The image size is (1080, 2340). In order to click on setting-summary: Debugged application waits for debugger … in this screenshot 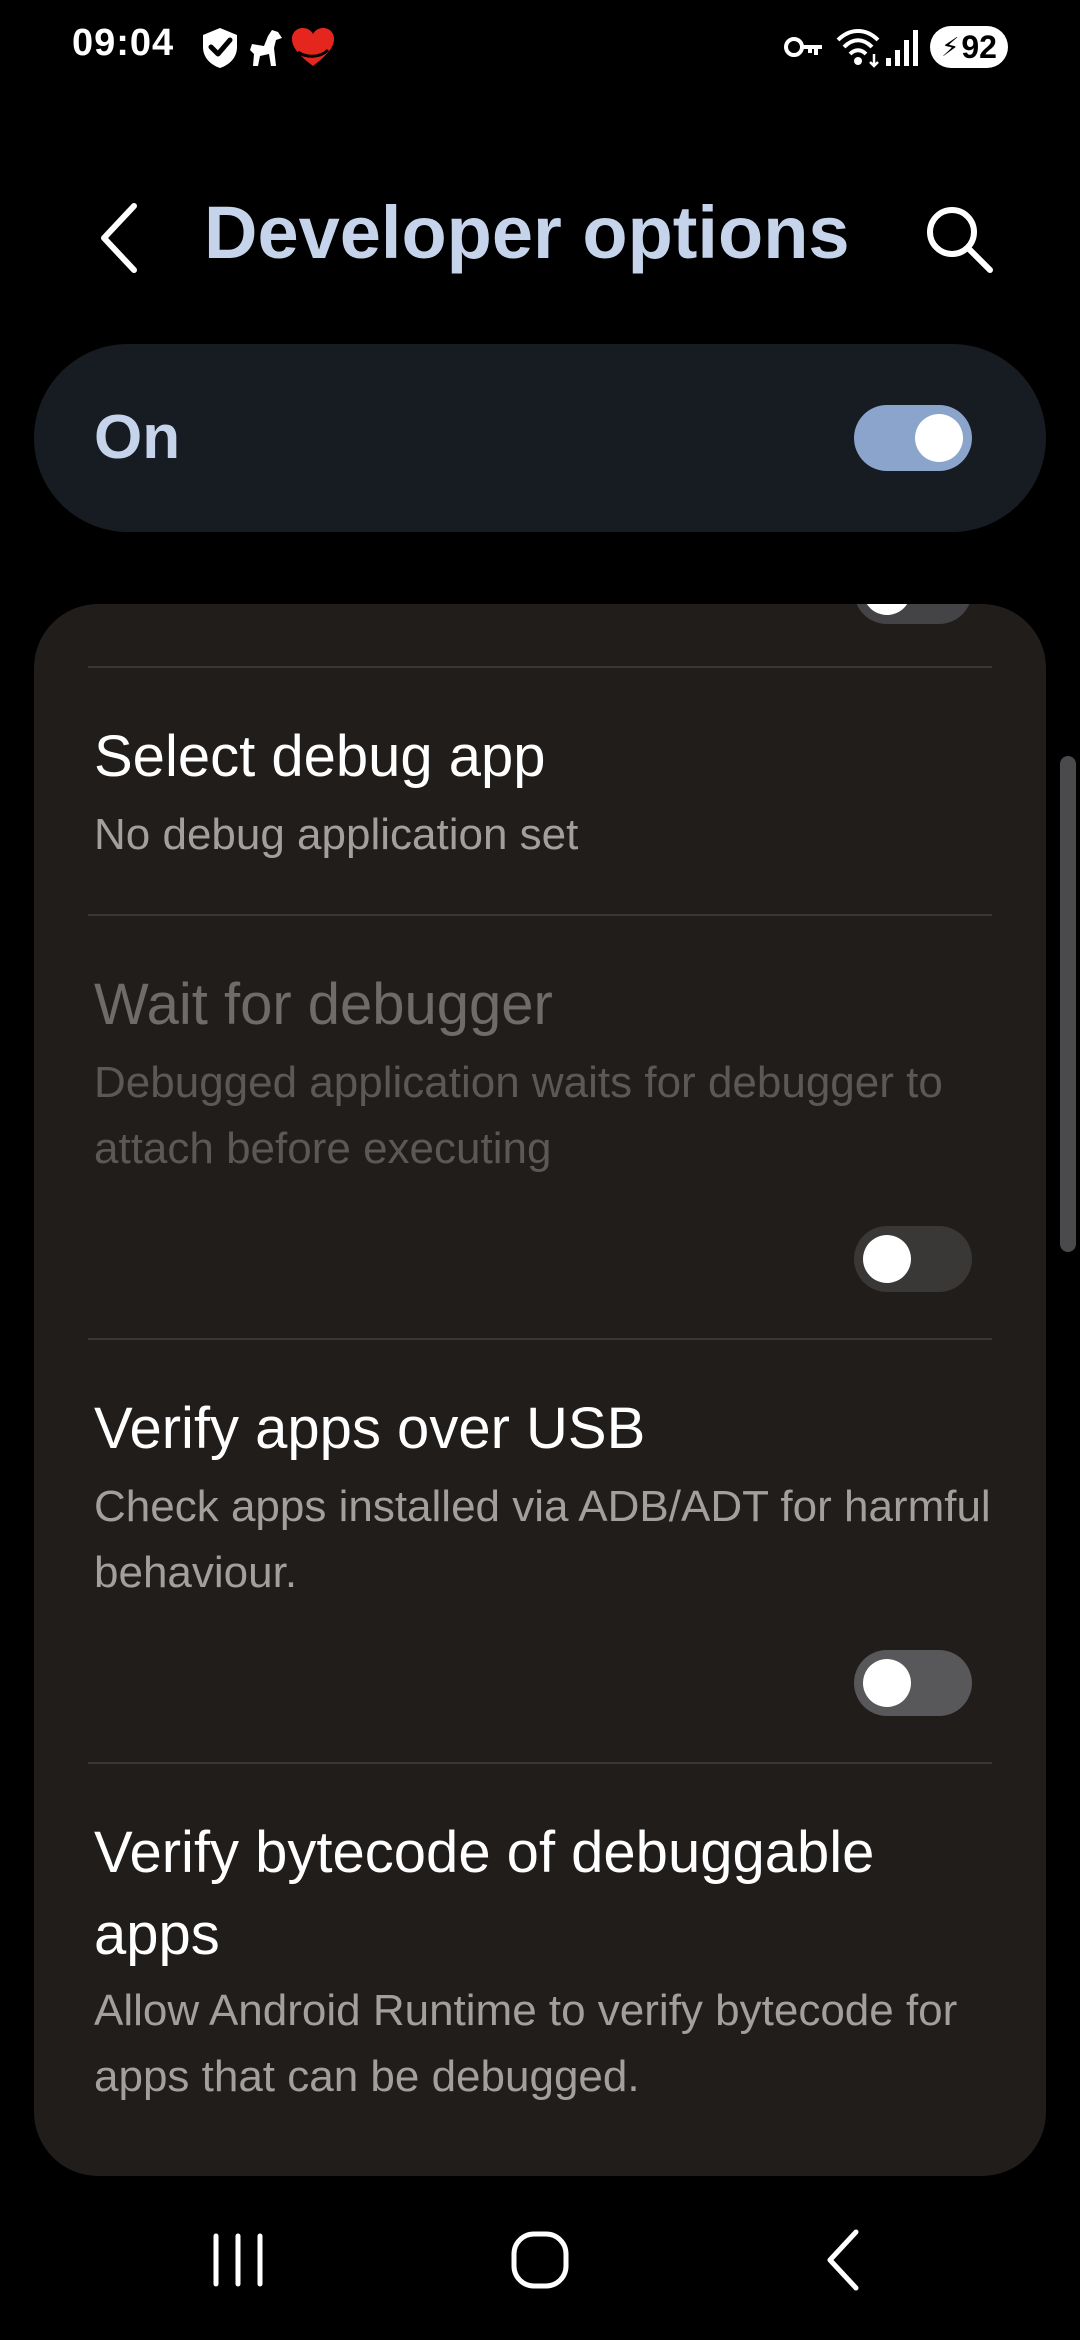, I will do `click(518, 1115)`.